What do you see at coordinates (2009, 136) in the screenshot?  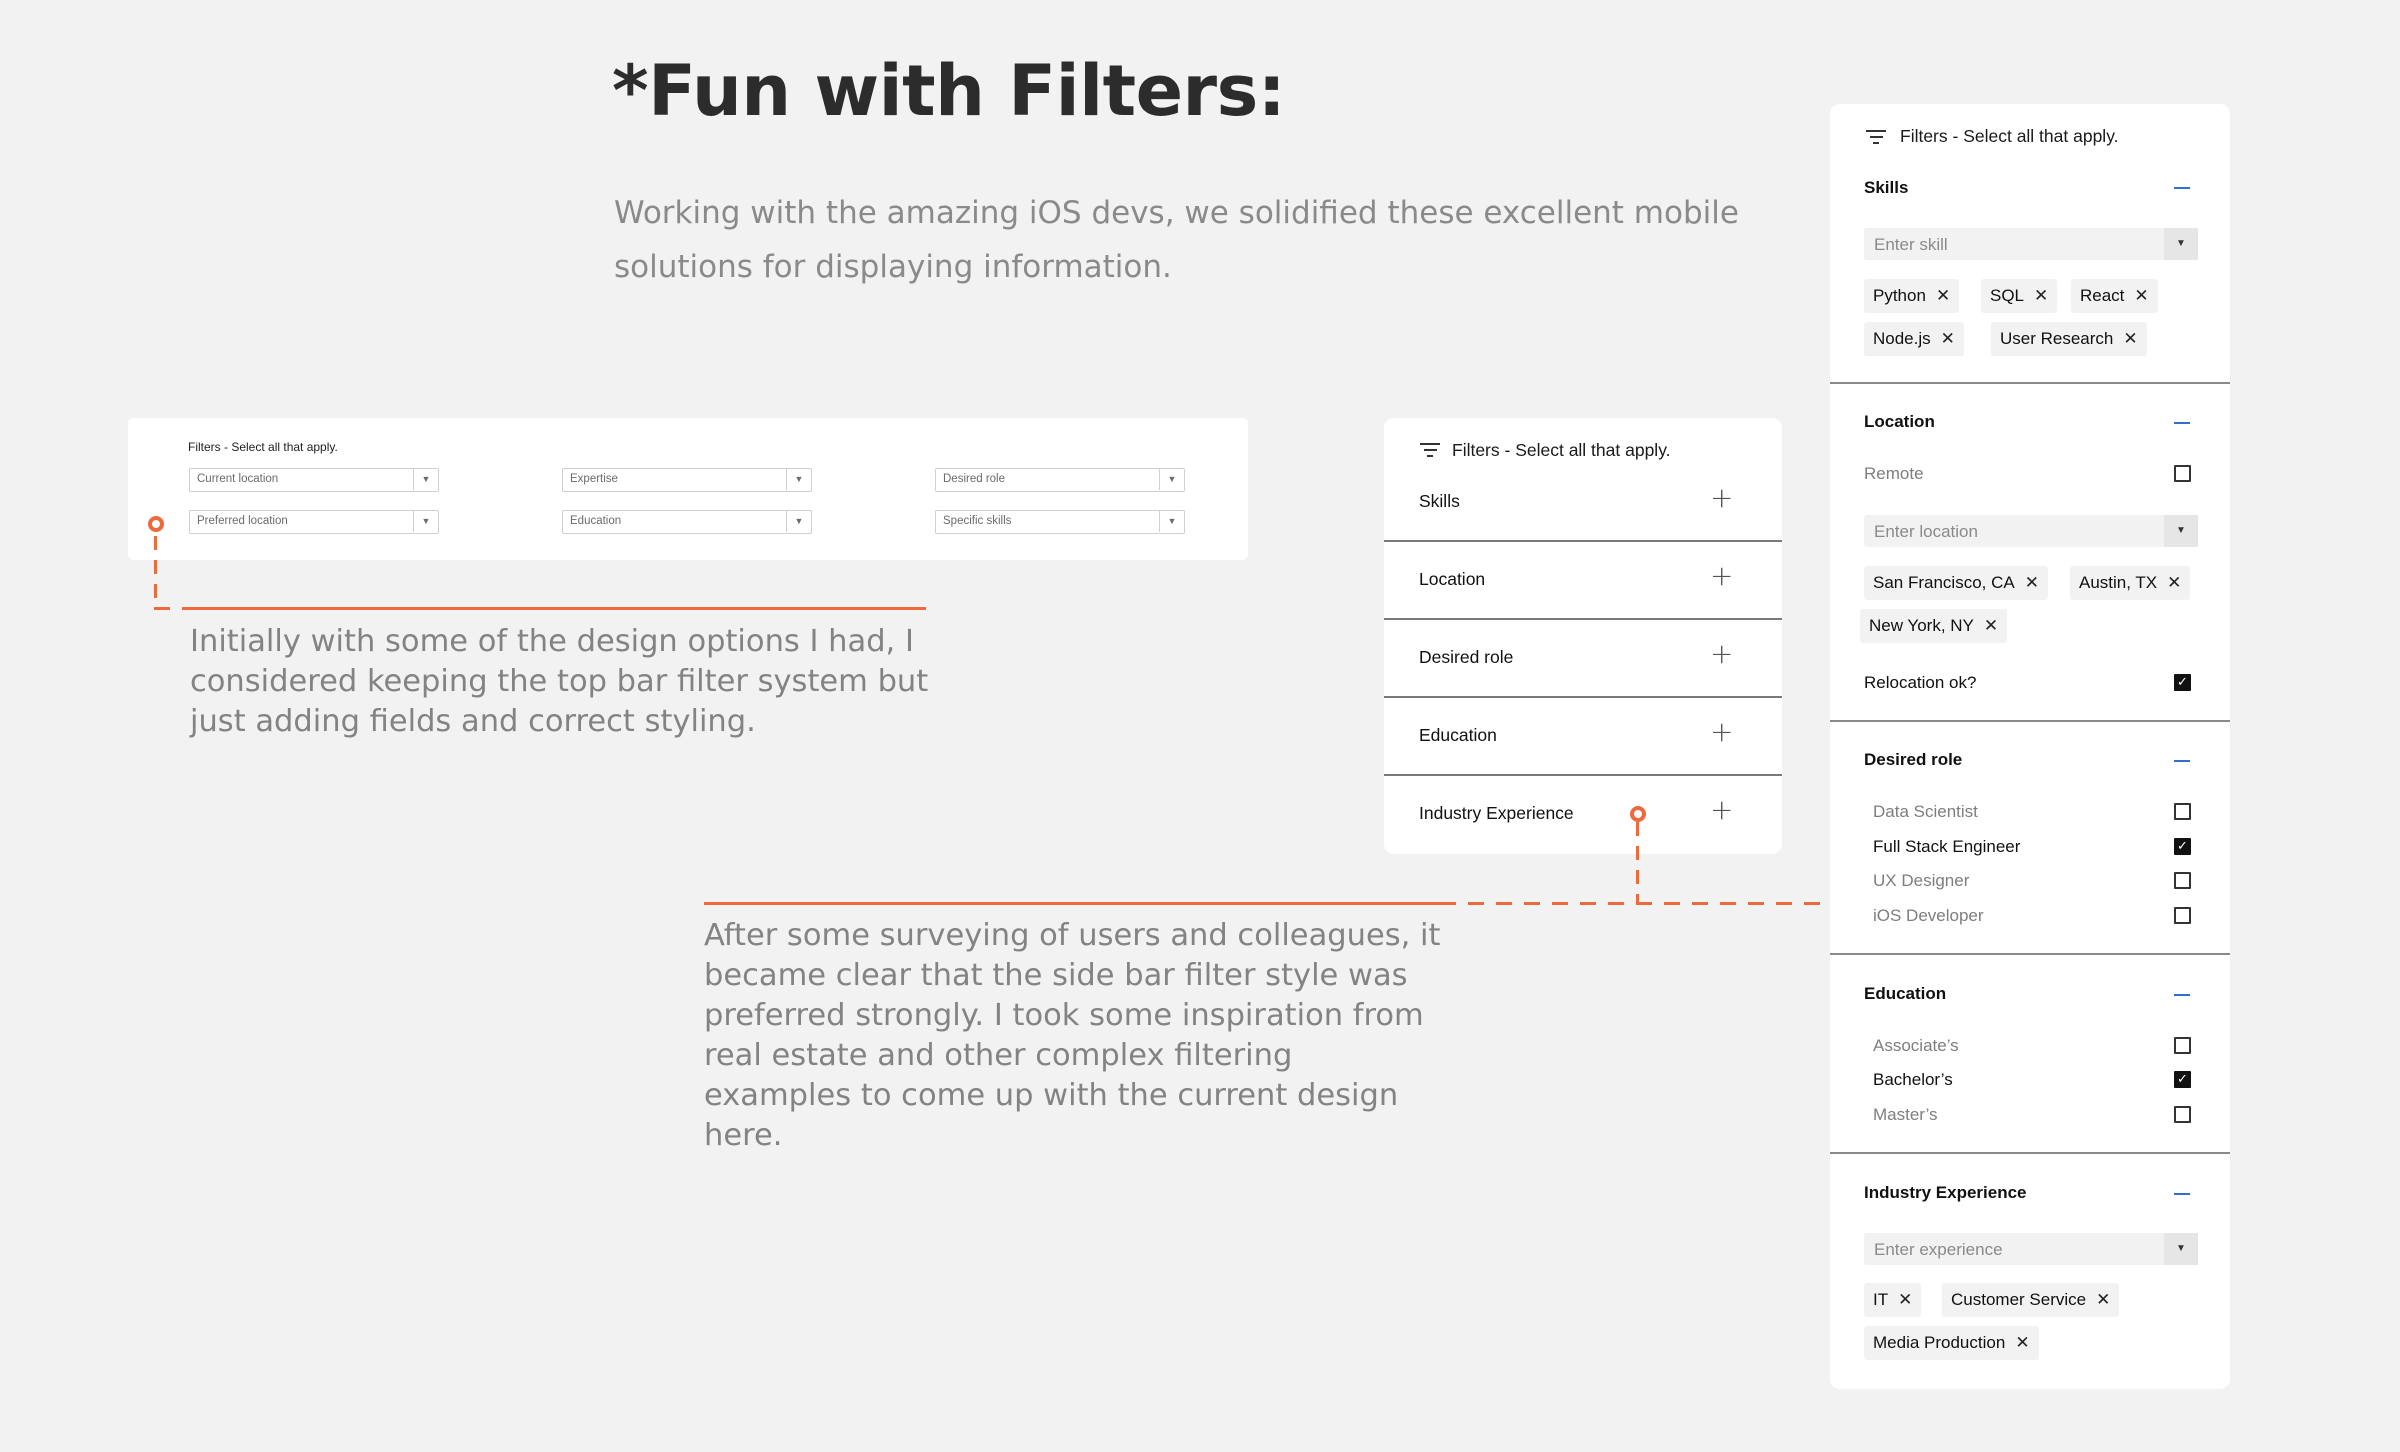 I see `expanded-filter-title: Filters - Select all that apply.` at bounding box center [2009, 136].